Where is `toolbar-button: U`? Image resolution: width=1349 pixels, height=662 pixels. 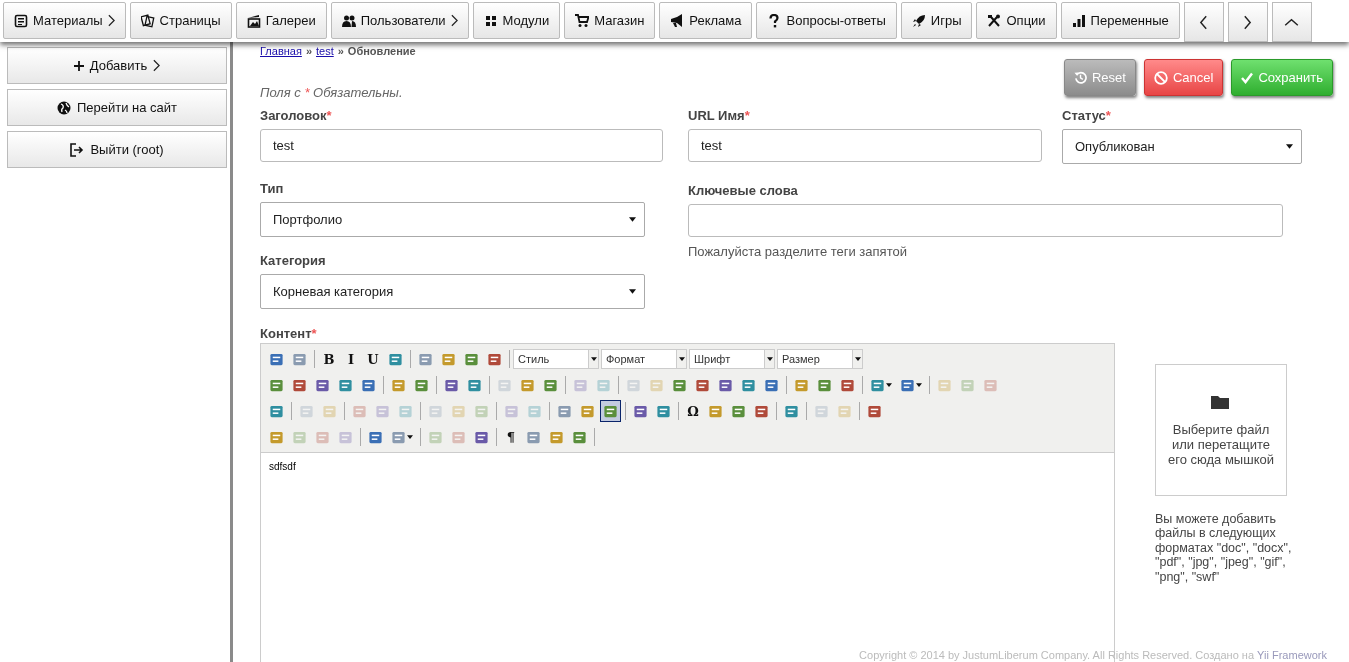 toolbar-button: U is located at coordinates (373, 359).